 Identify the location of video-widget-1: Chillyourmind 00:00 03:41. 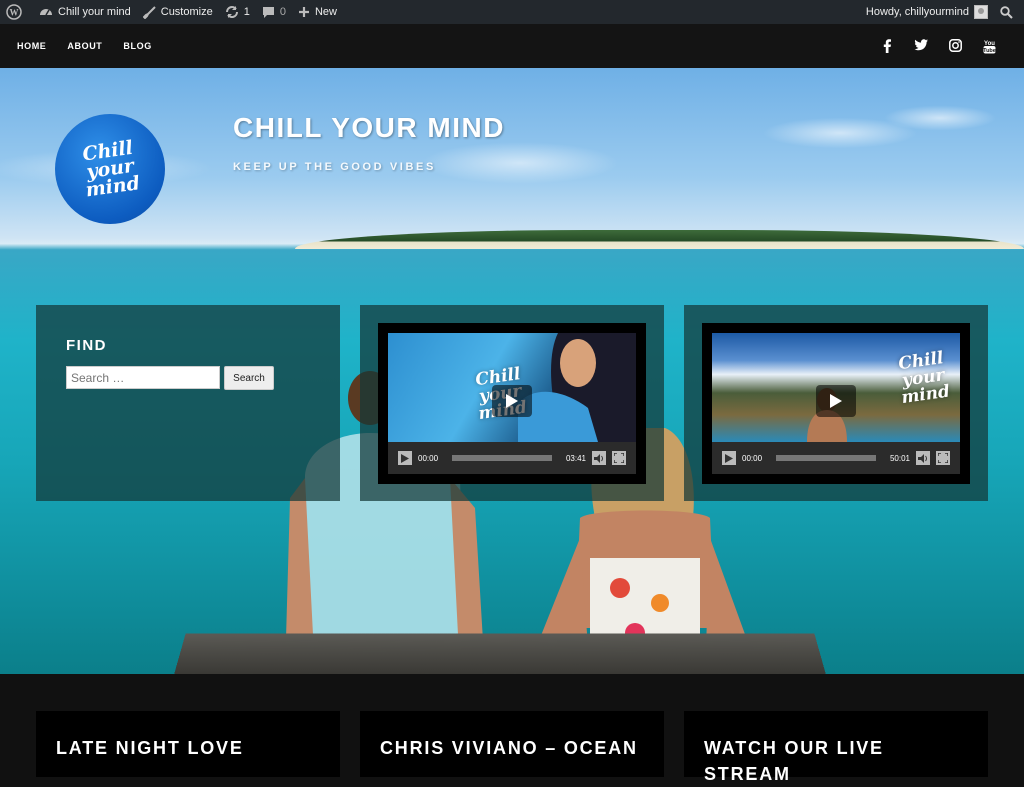
(512, 403).